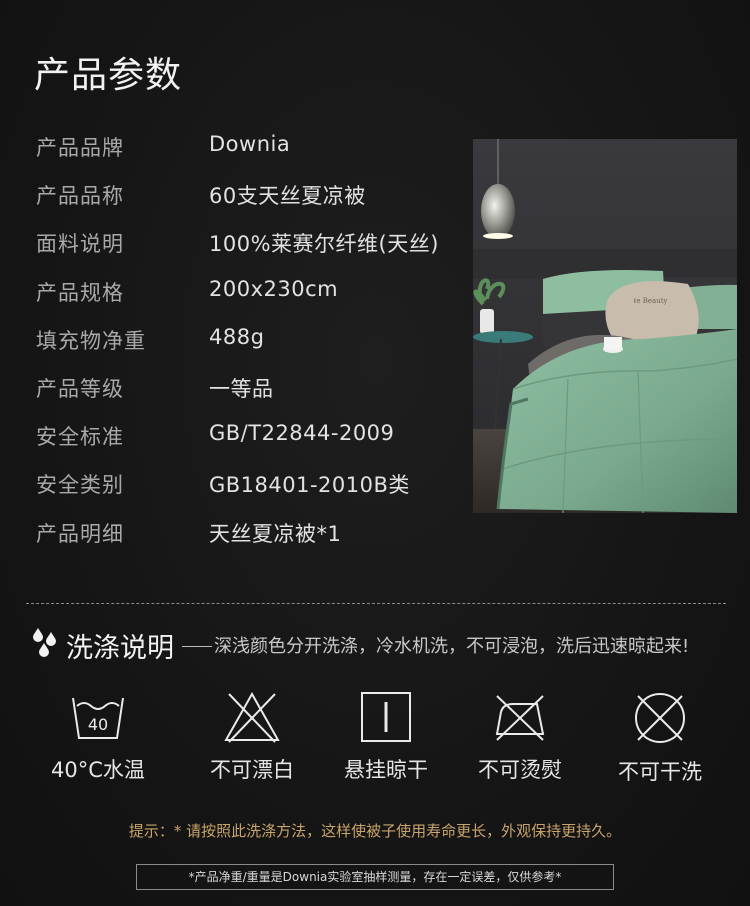  I want to click on param-row: 产品等级 一等品, so click(246, 397).